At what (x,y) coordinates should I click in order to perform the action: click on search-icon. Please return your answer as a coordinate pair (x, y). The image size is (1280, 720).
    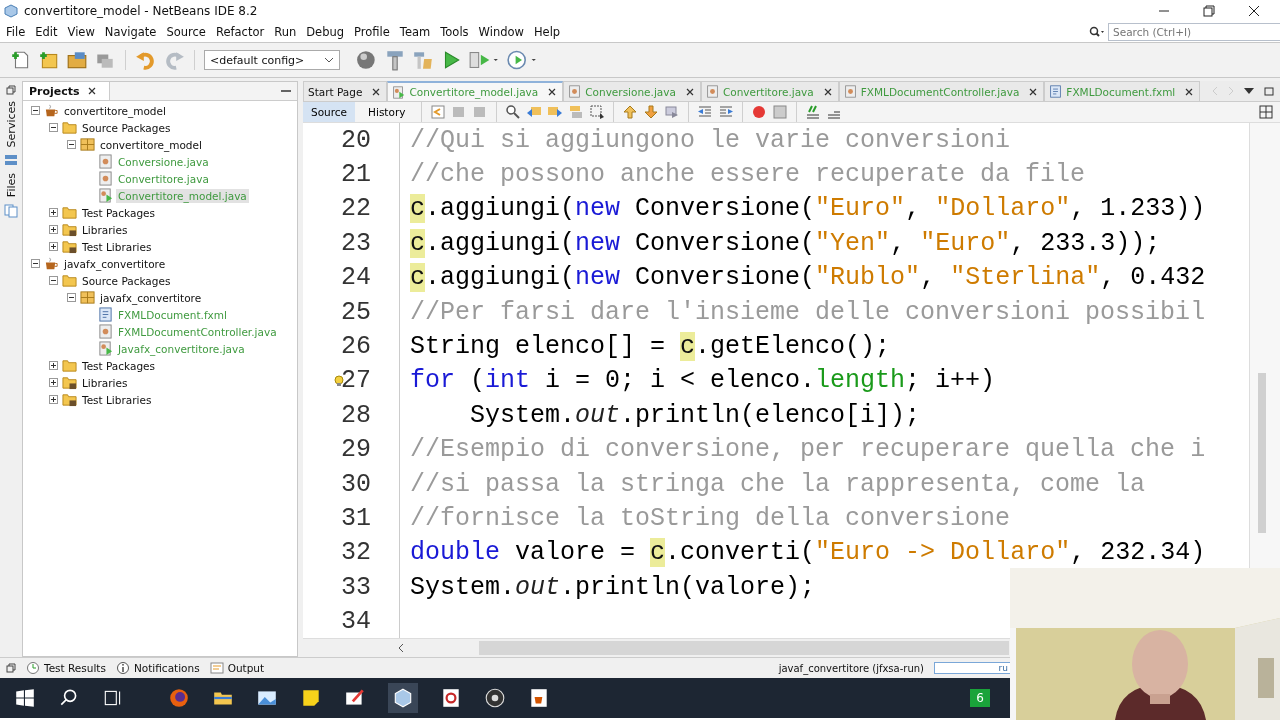
    Looking at the image, I should click on (513, 112).